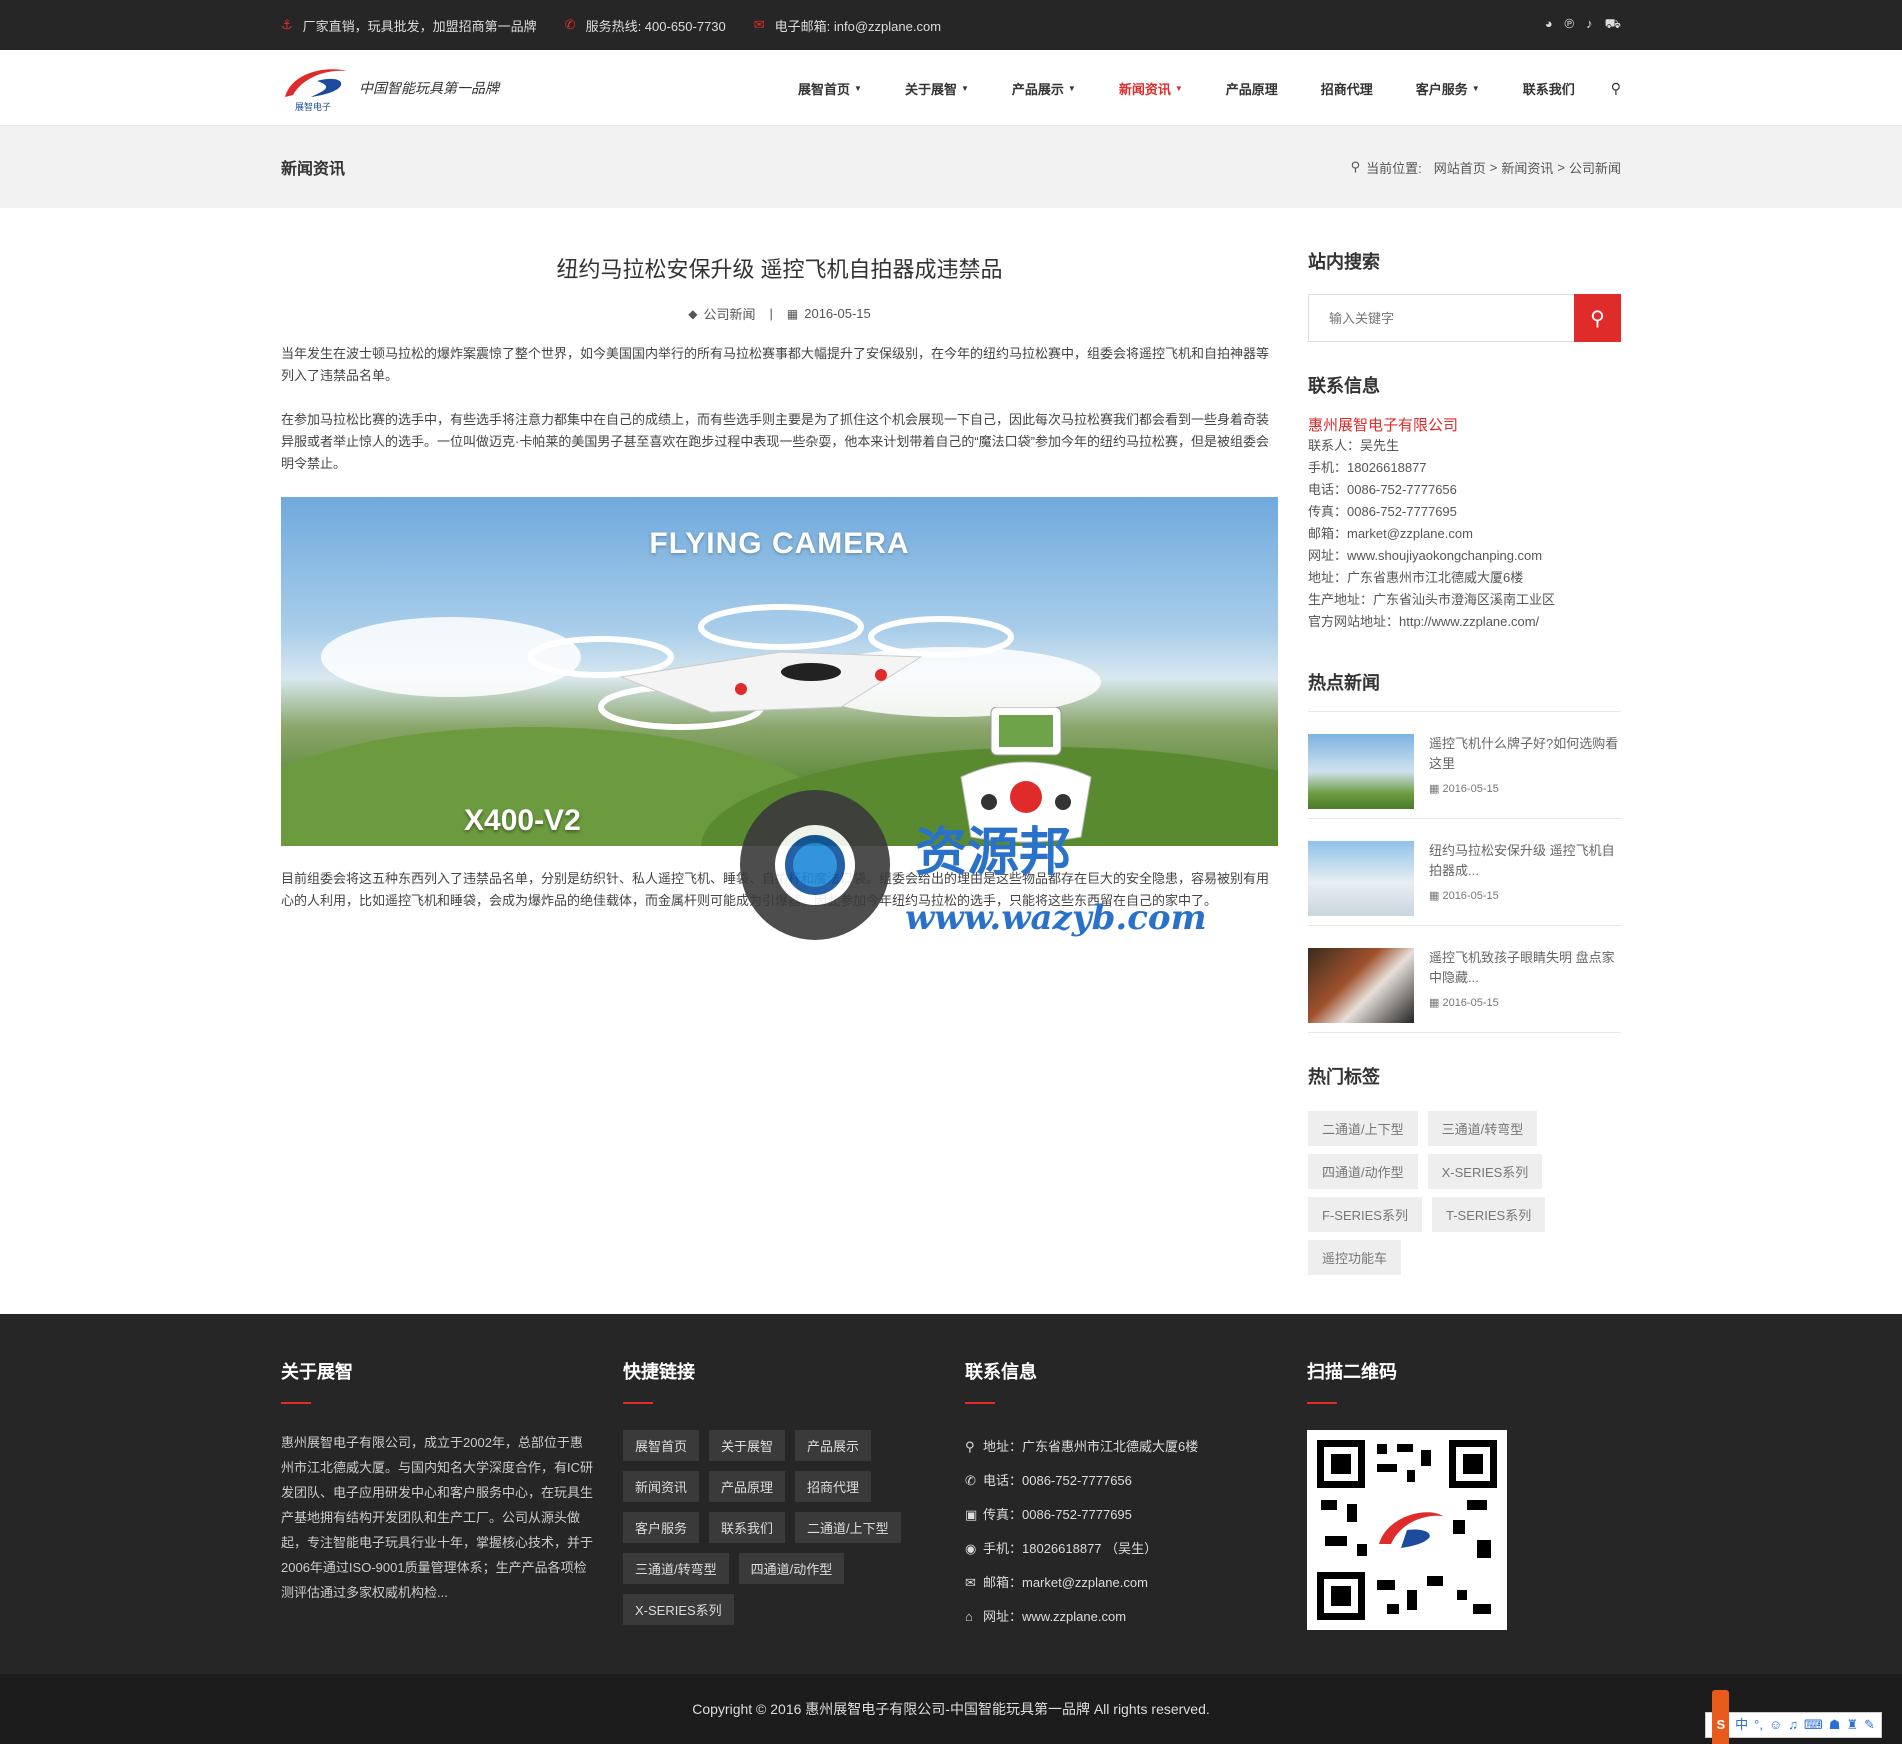 Image resolution: width=1902 pixels, height=1744 pixels. What do you see at coordinates (287, 24) in the screenshot?
I see `anchor-icon: ⚓` at bounding box center [287, 24].